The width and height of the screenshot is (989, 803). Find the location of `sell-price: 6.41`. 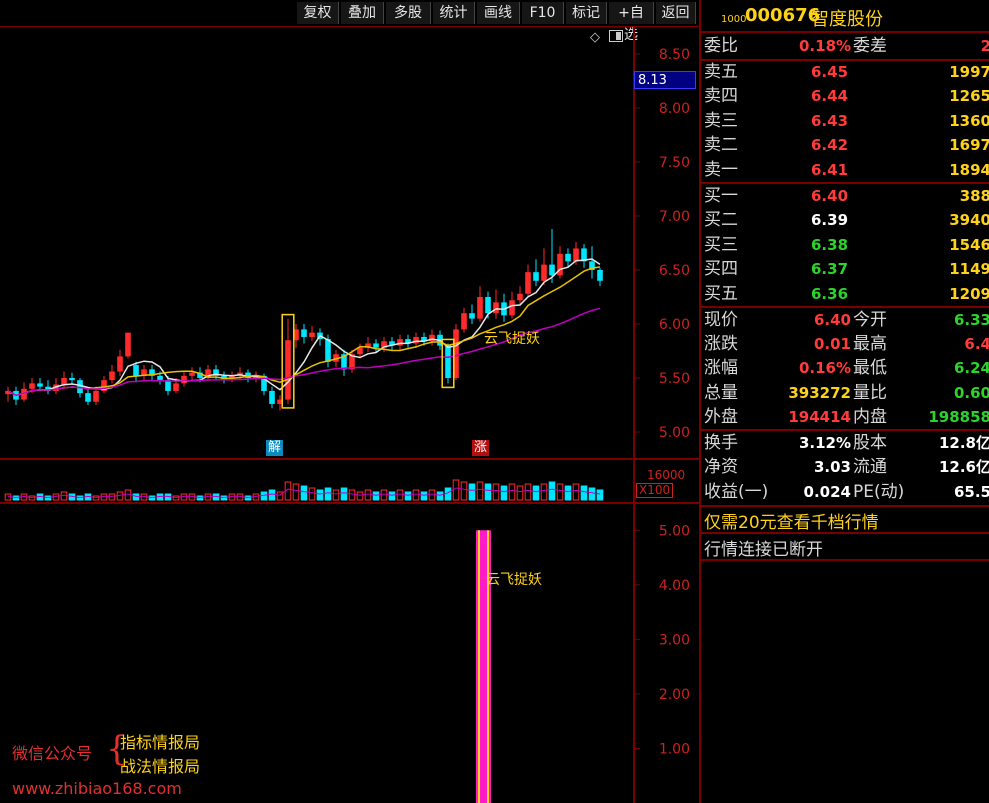

sell-price: 6.41 is located at coordinates (830, 169).